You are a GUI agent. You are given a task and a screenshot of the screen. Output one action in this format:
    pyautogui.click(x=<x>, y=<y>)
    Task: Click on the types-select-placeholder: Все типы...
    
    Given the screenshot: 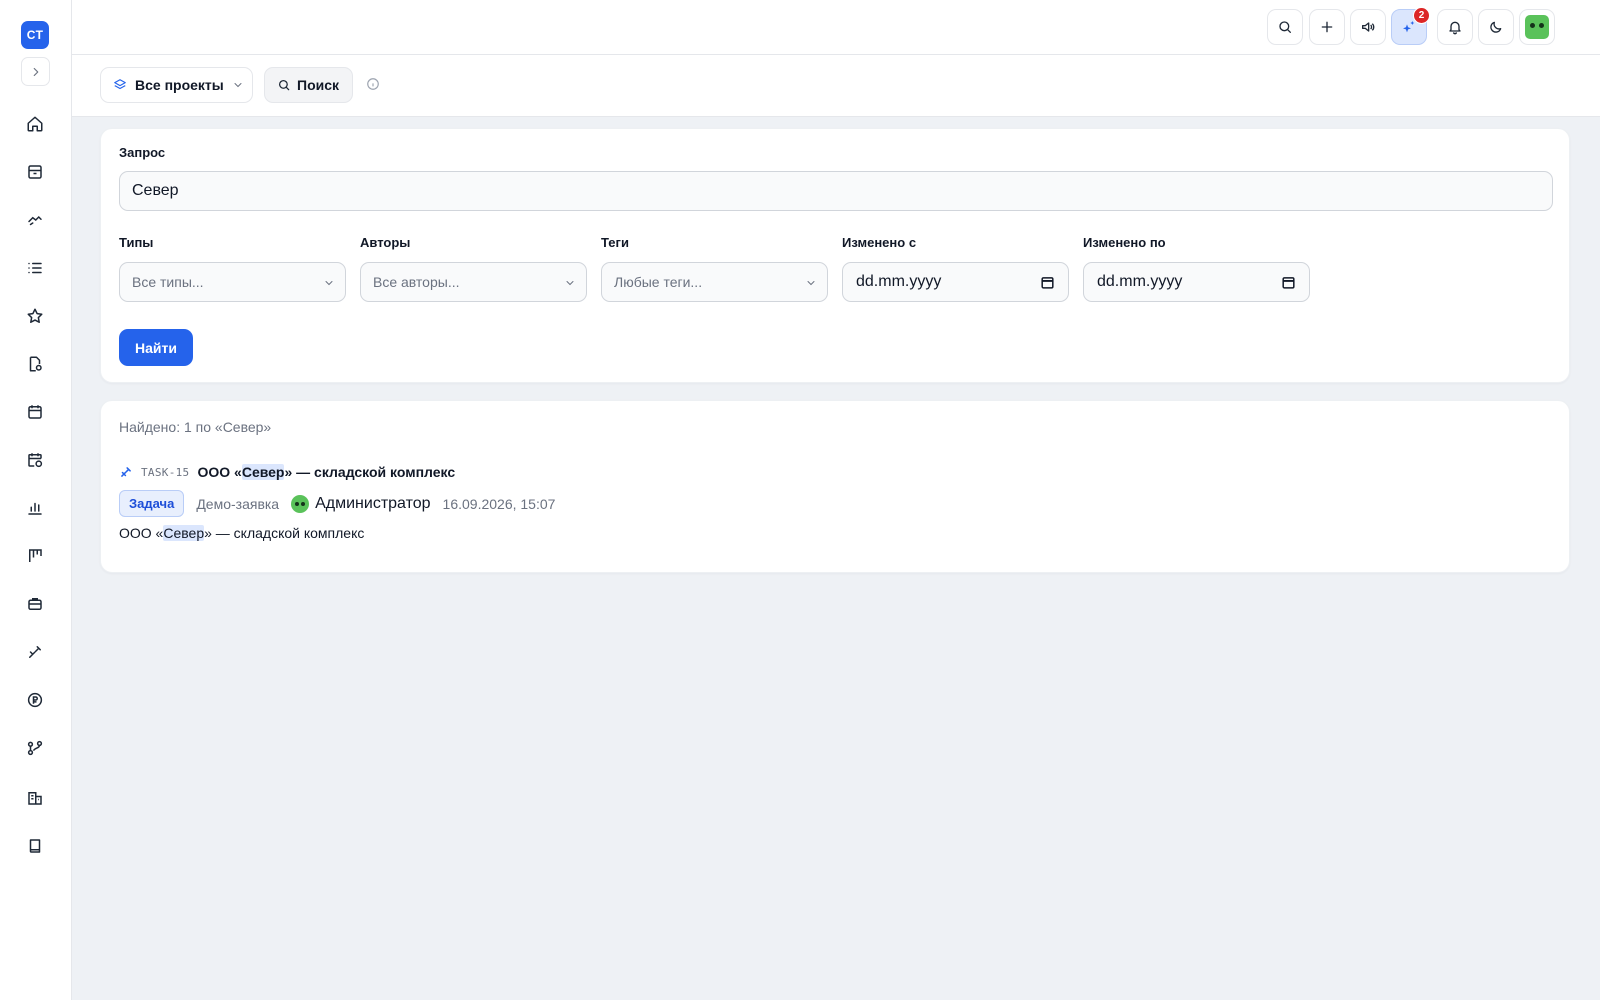 What is the action you would take?
    pyautogui.click(x=168, y=282)
    